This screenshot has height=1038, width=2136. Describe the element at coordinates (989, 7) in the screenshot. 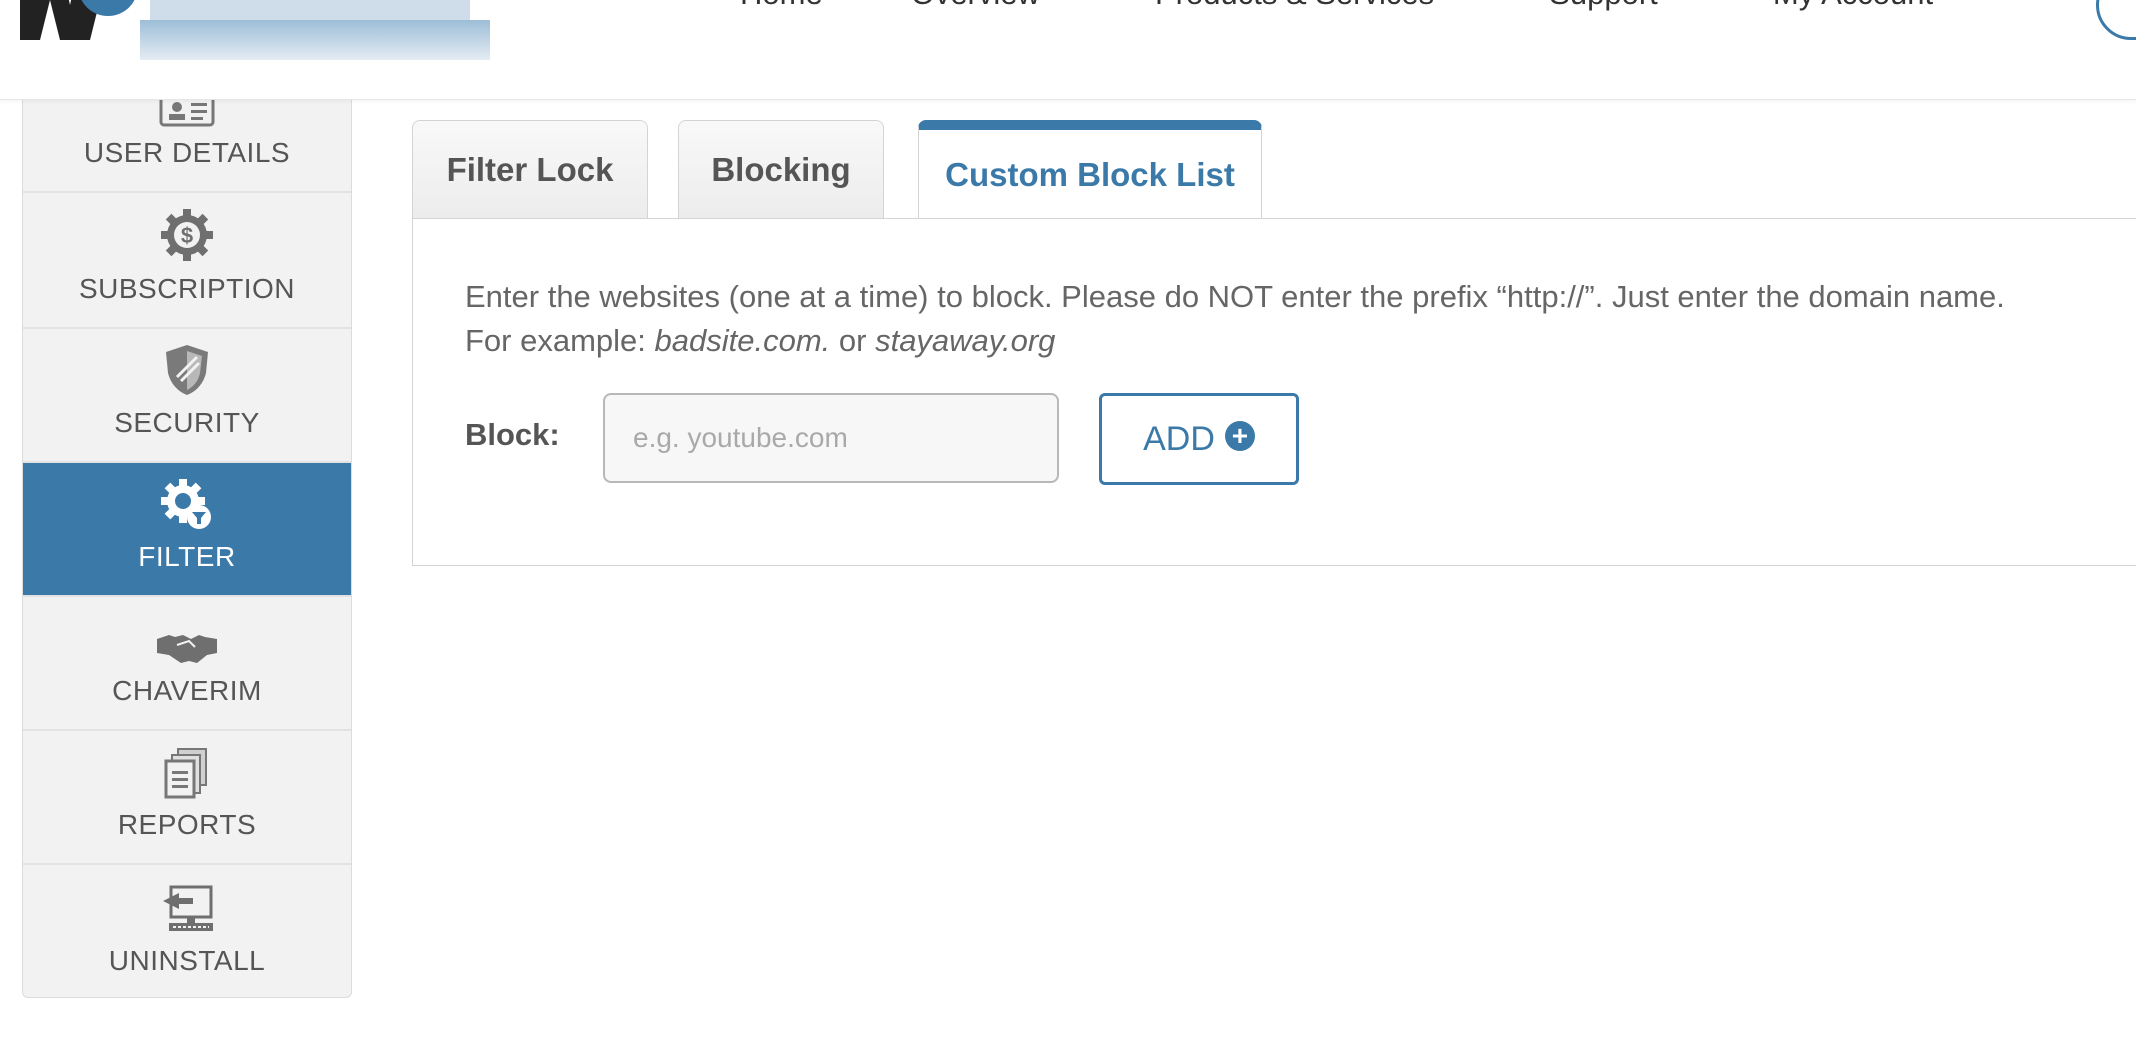

I see `nav-overview: Overview⌄` at that location.